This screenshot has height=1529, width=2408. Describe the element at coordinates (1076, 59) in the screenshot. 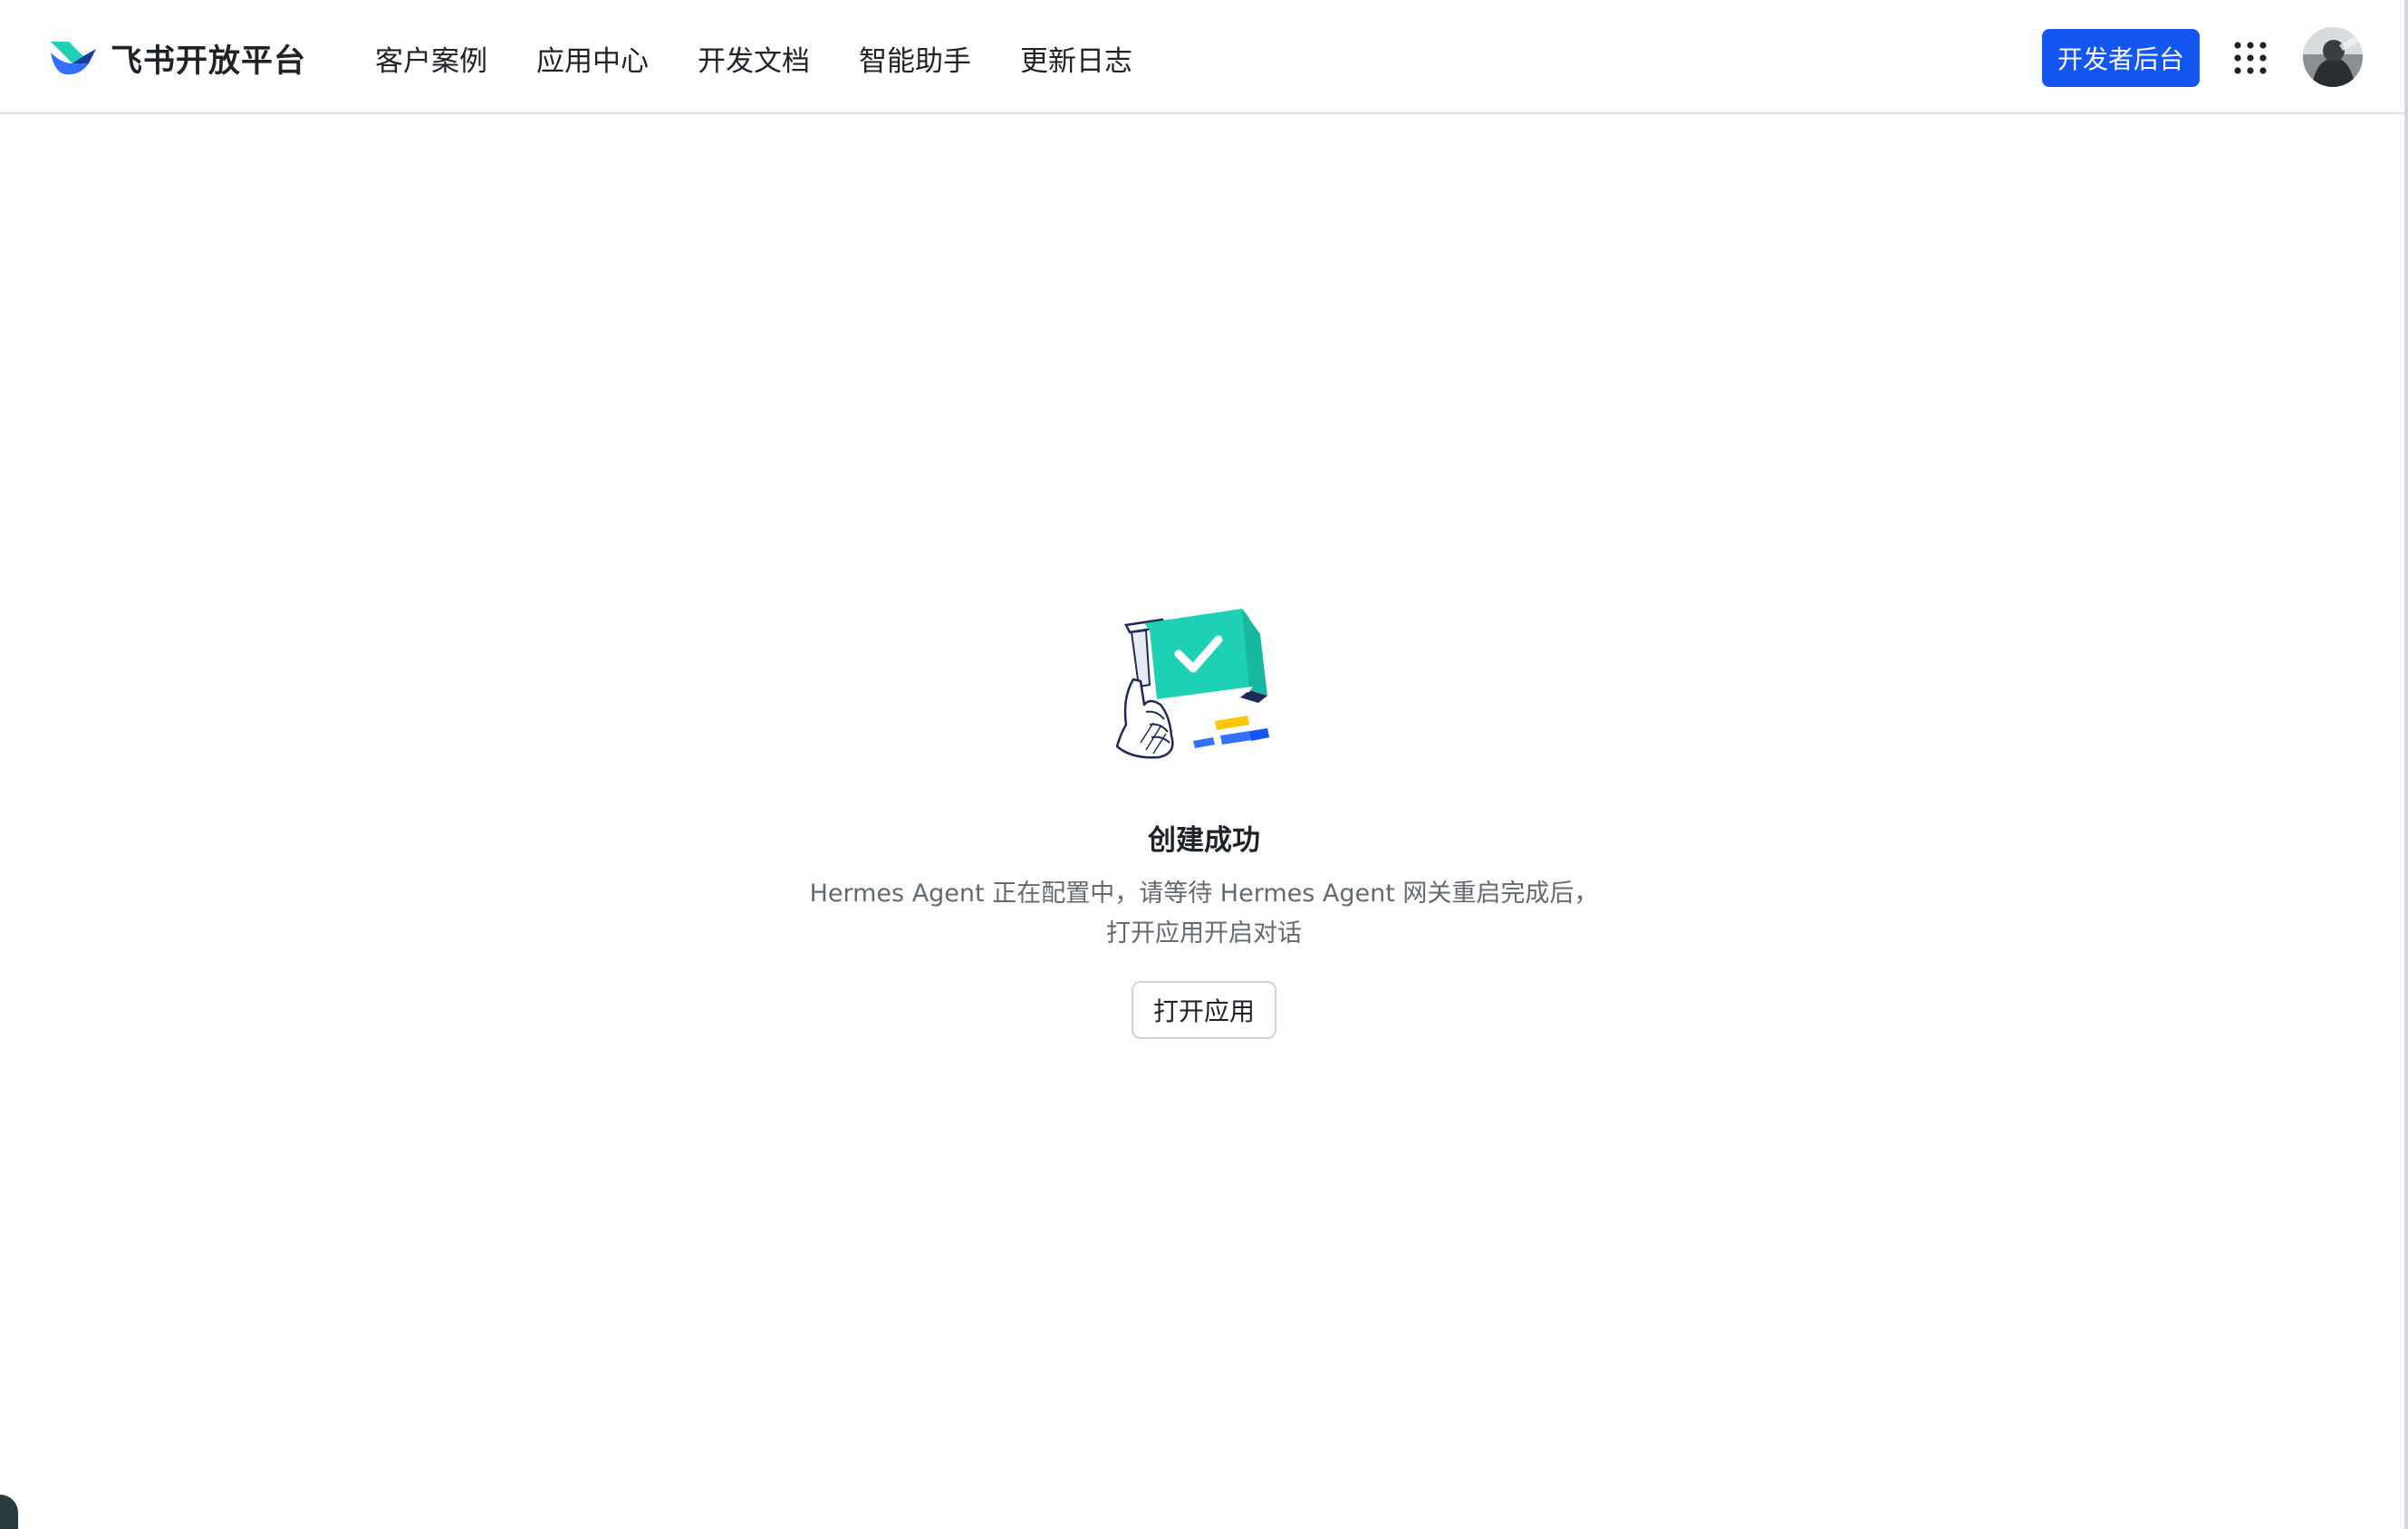

I see `nav-item-changelog: 更新日志` at that location.